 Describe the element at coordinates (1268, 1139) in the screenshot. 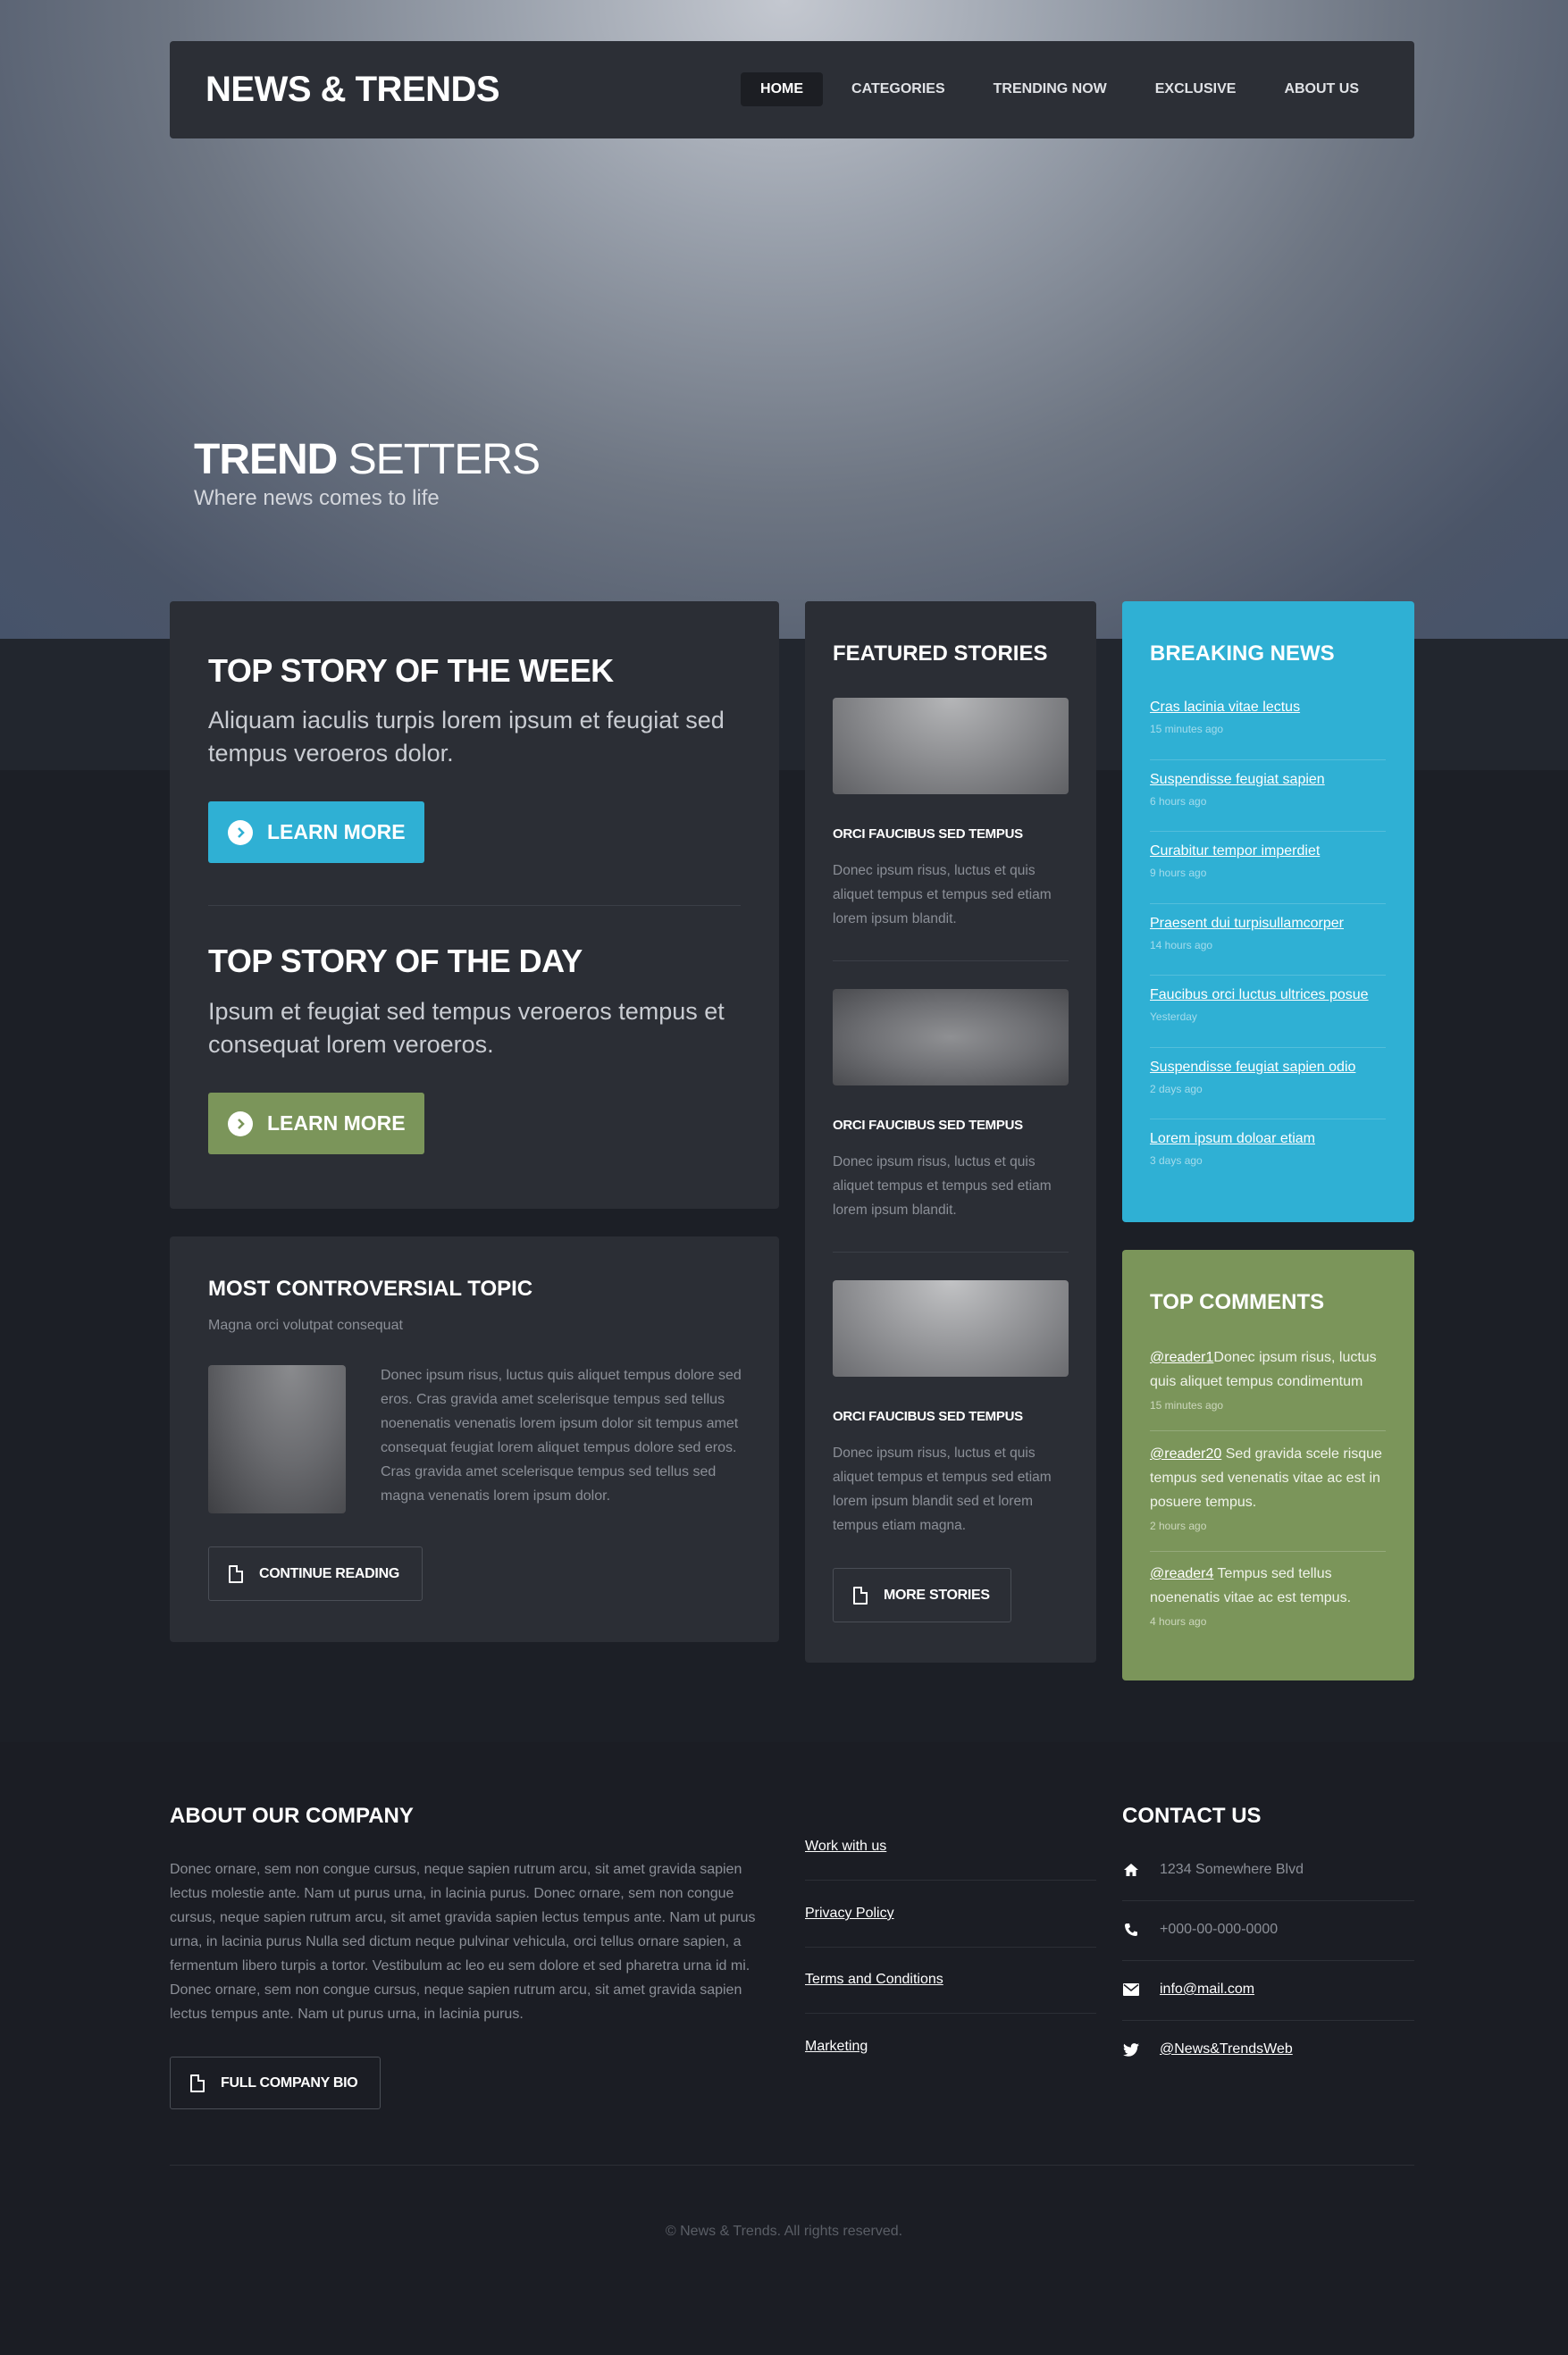

I see `breaking-link: Lorem ipsum doloar etiam` at that location.